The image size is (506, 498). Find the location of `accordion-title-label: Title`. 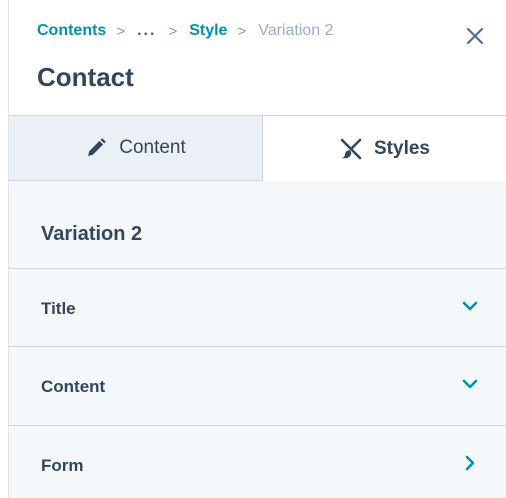

accordion-title-label: Title is located at coordinates (58, 308).